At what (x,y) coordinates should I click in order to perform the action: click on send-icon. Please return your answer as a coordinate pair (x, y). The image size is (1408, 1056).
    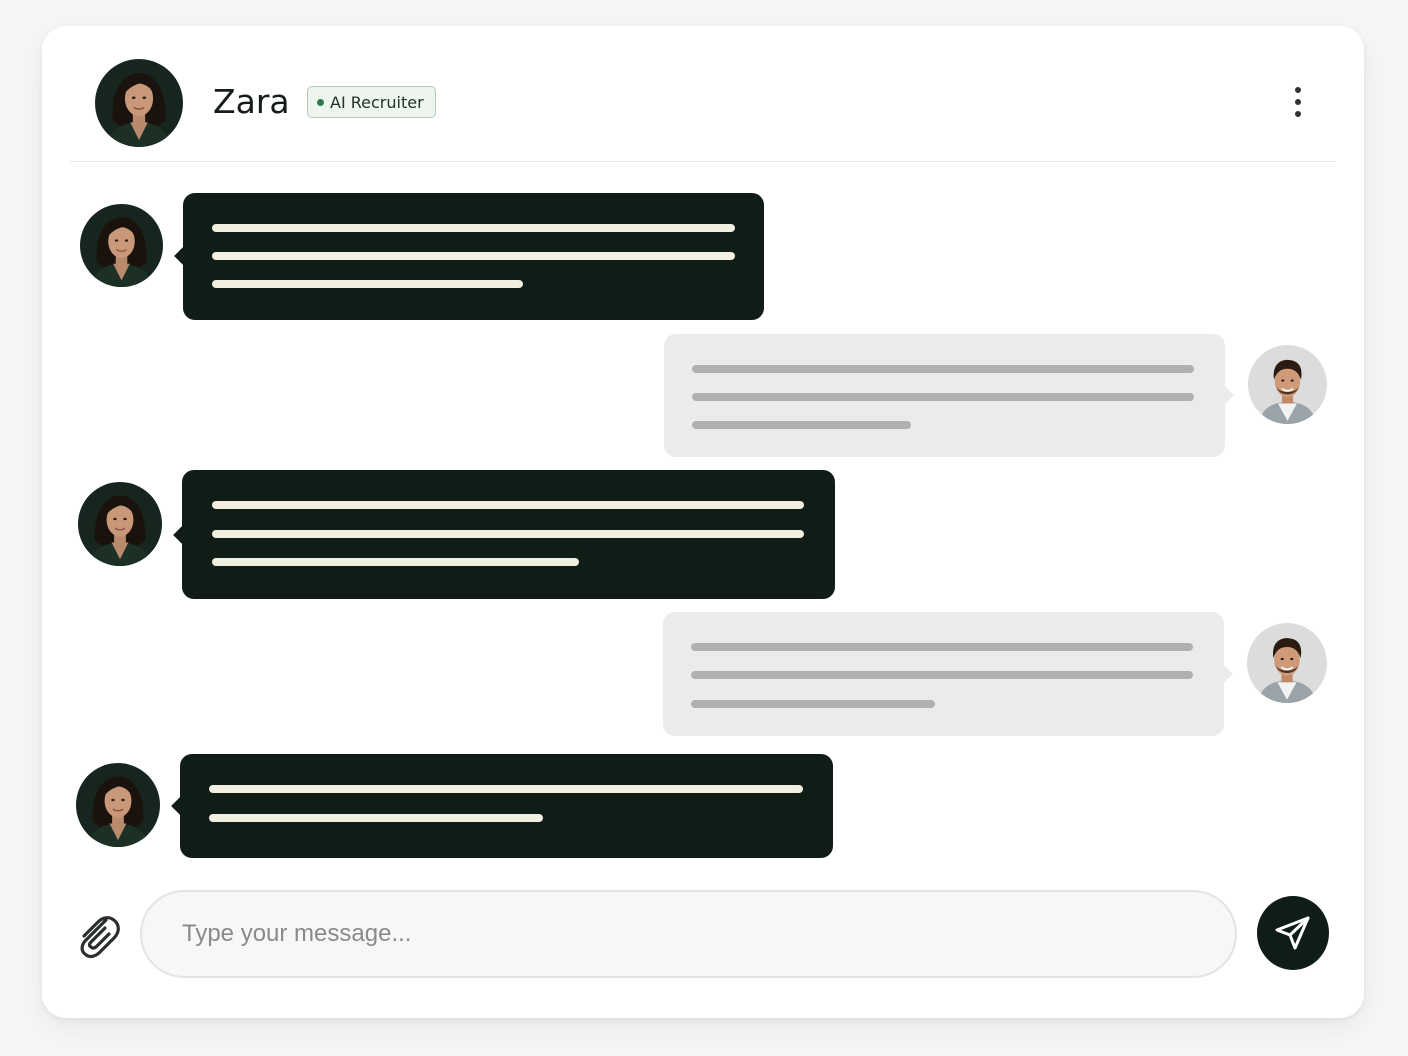
    Looking at the image, I should click on (1292, 933).